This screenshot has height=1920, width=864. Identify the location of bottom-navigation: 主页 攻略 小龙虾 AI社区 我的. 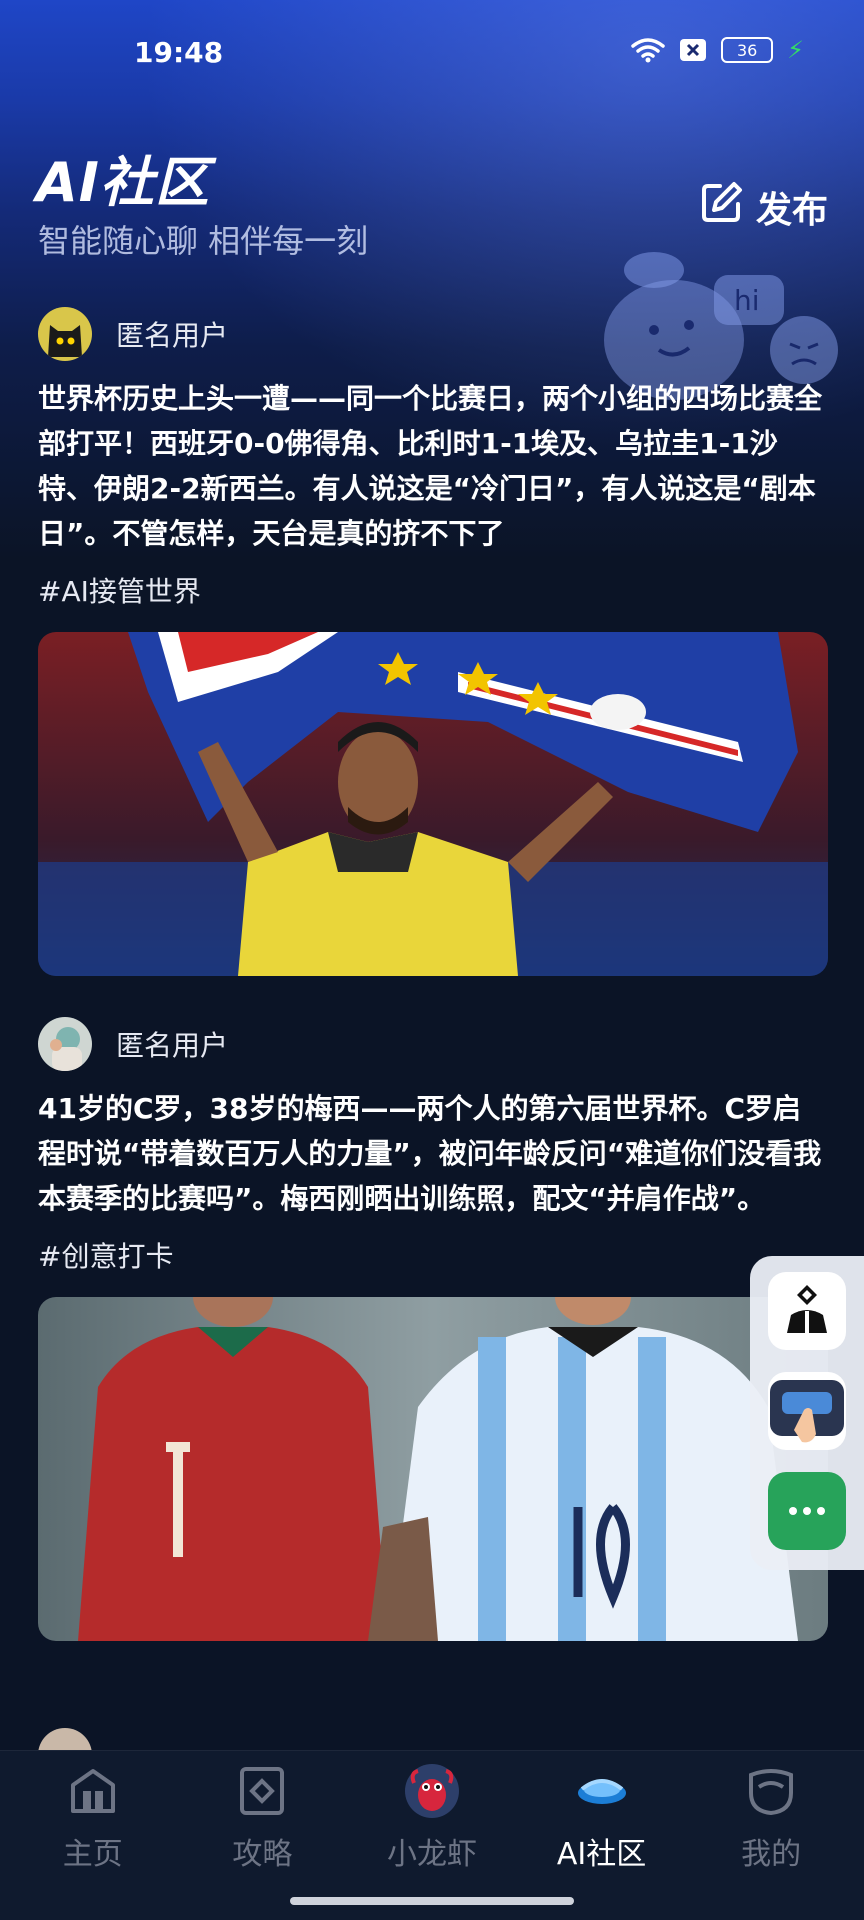
(432, 1835).